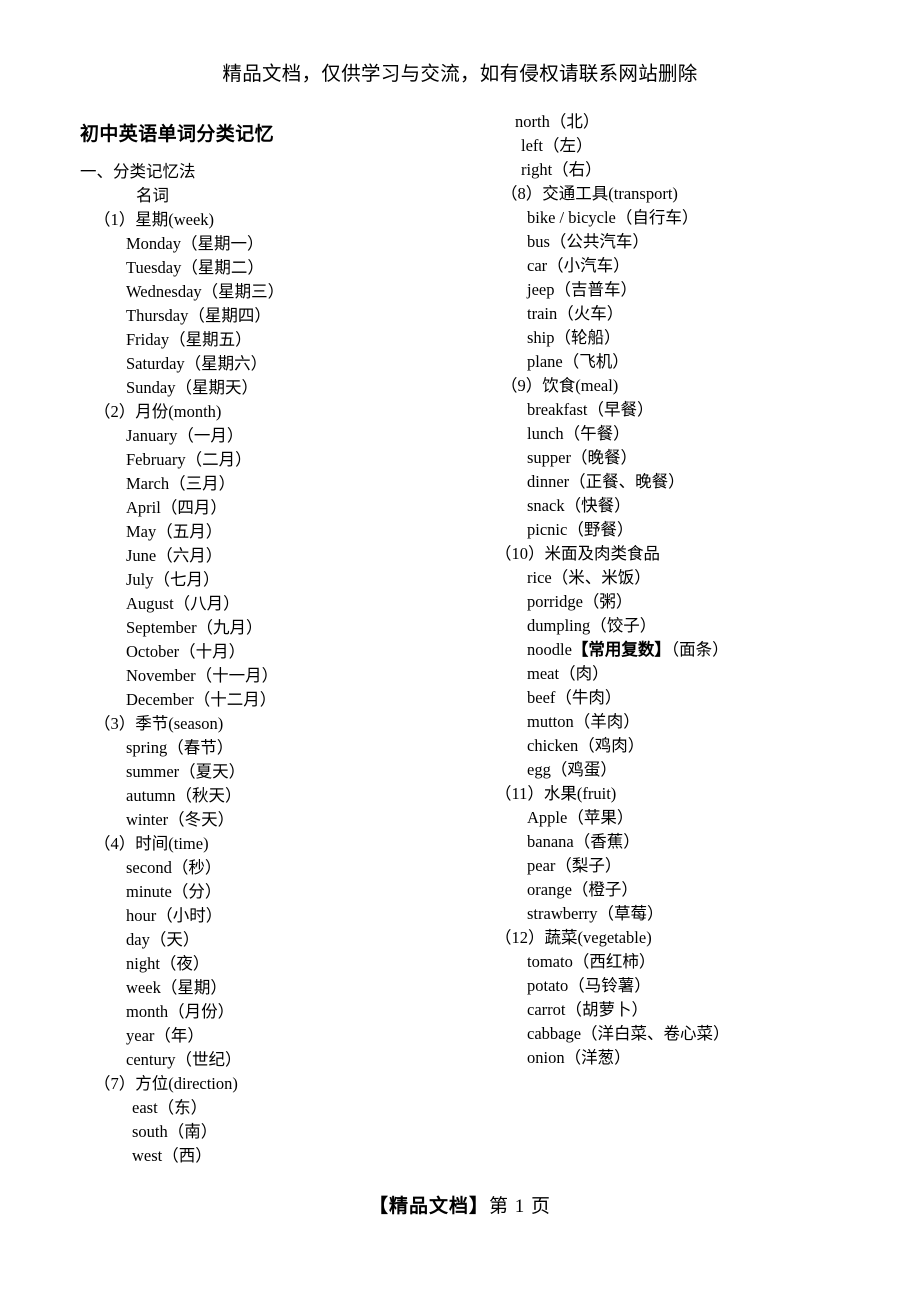 The image size is (920, 1302). I want to click on vocab-item: chicken（鸡肉）, so click(586, 745).